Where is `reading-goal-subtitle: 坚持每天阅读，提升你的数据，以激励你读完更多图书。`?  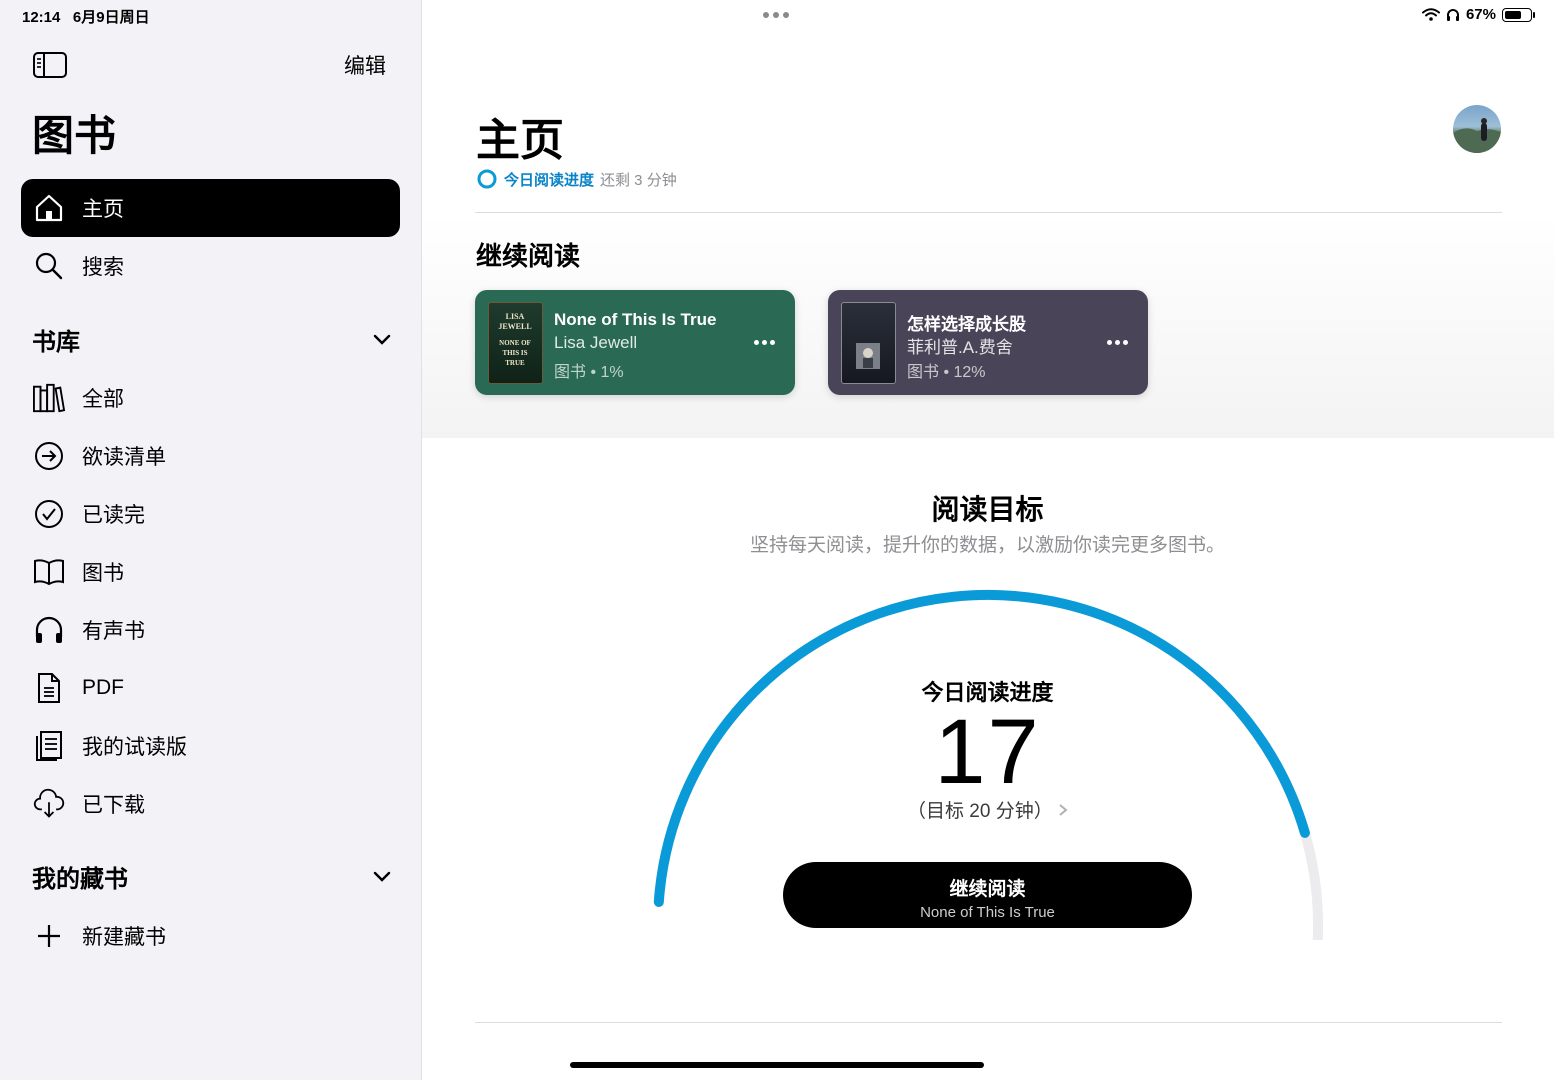
reading-goal-subtitle: 坚持每天阅读，提升你的数据，以激励你读完更多图书。 is located at coordinates (987, 545).